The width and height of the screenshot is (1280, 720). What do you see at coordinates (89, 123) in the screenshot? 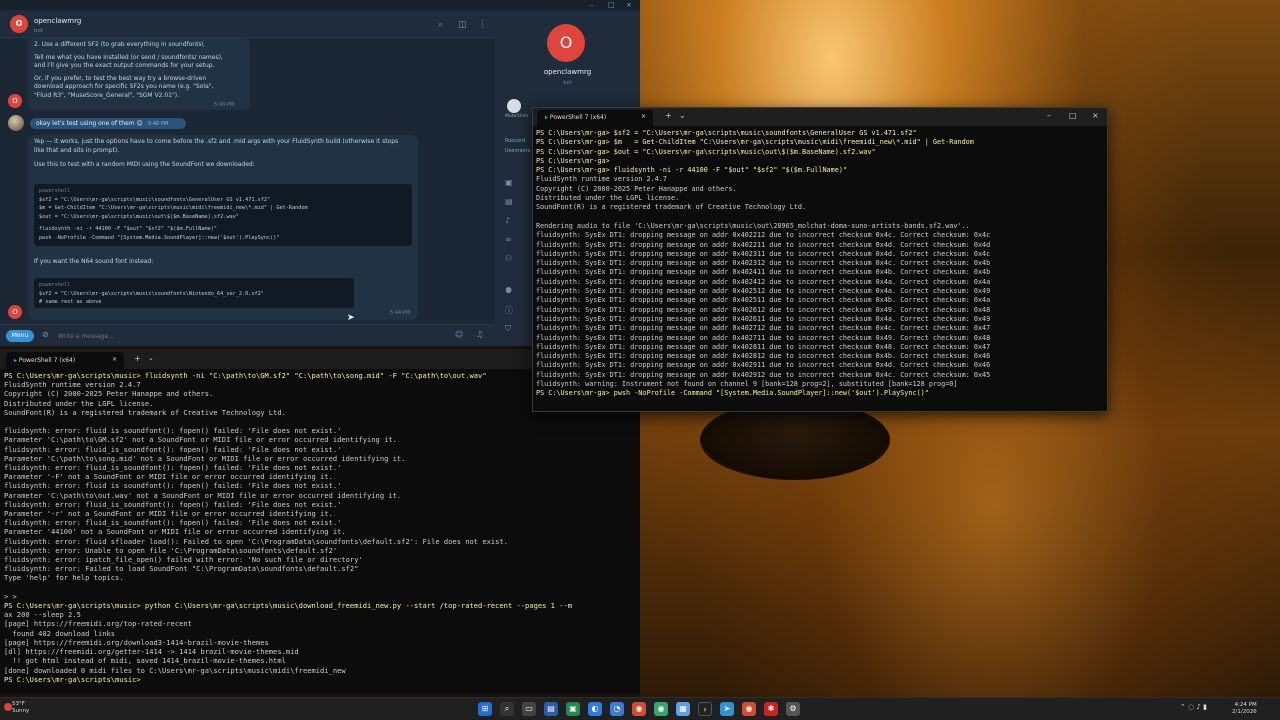
I see `message-text: okay let's test using one of them 😊` at bounding box center [89, 123].